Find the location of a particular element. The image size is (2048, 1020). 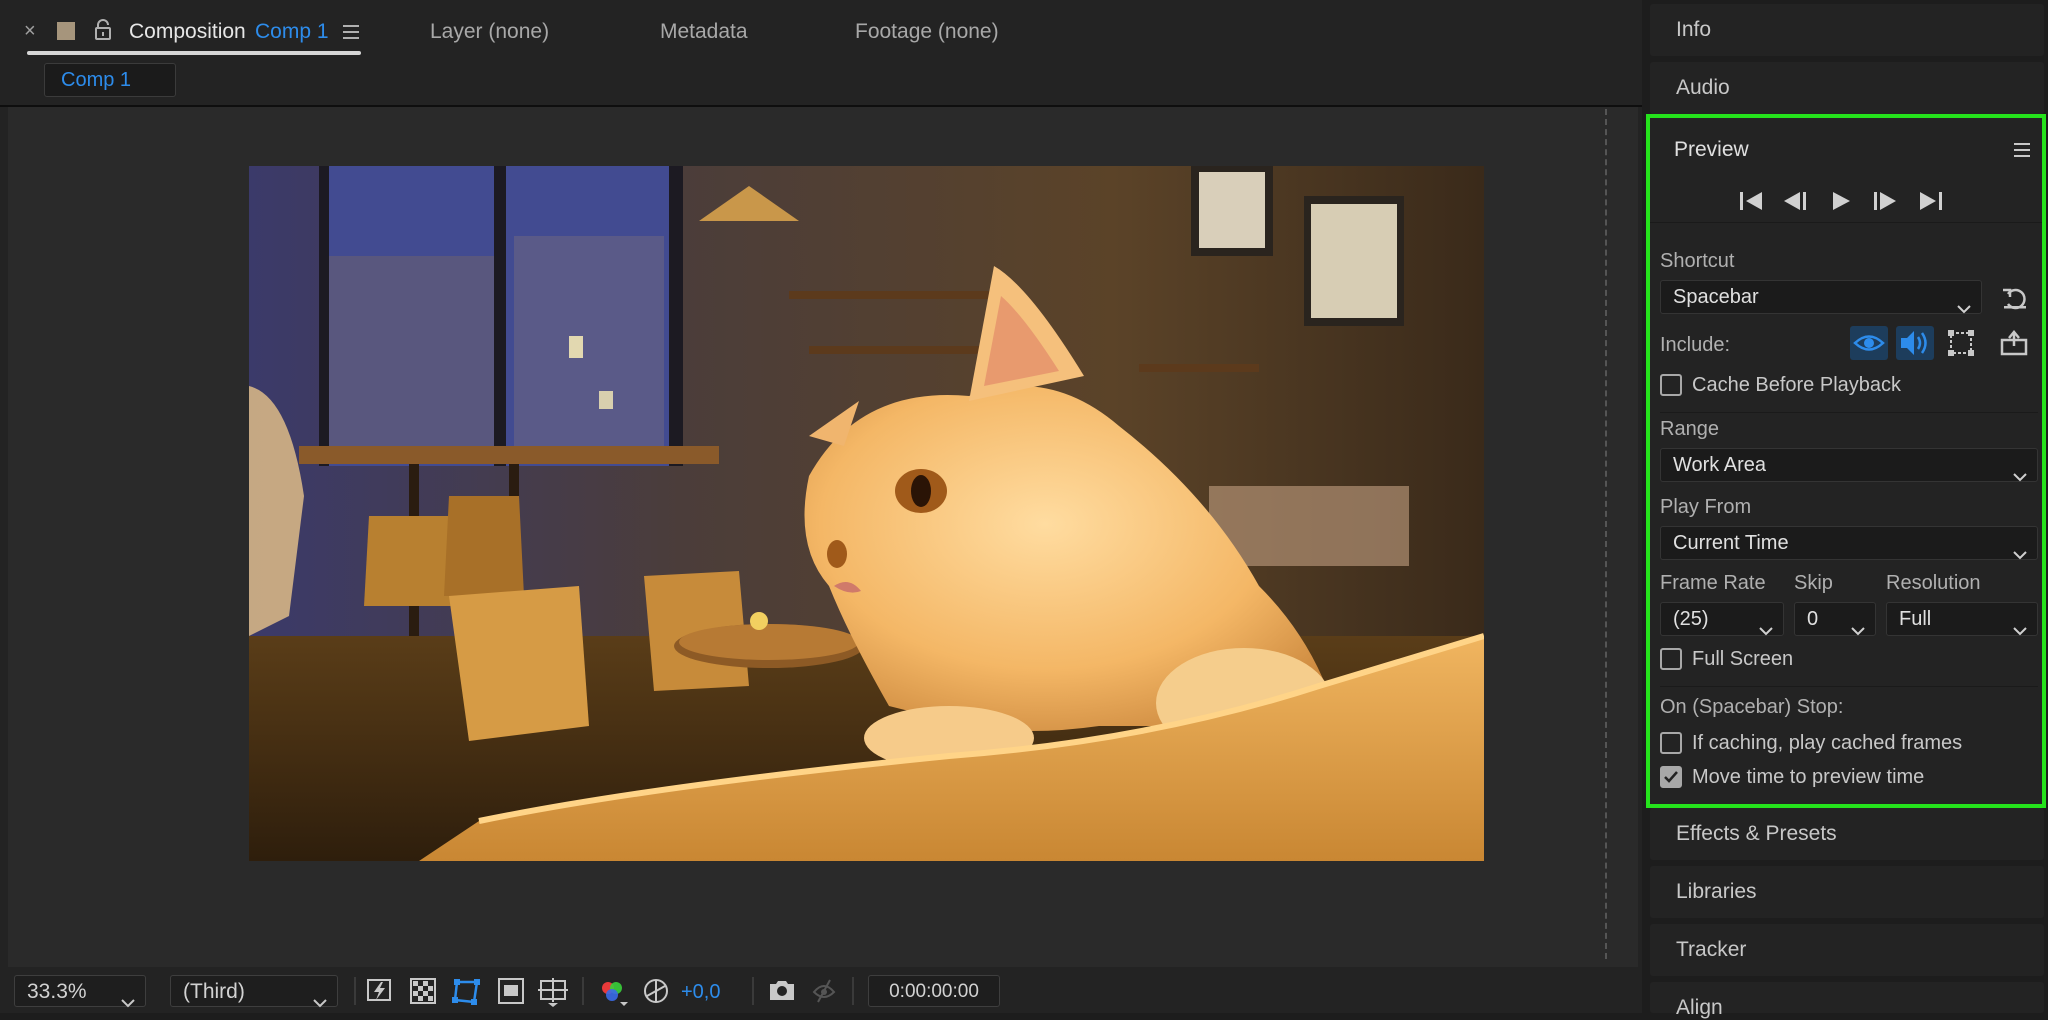

next-frame-icon is located at coordinates (1885, 203).